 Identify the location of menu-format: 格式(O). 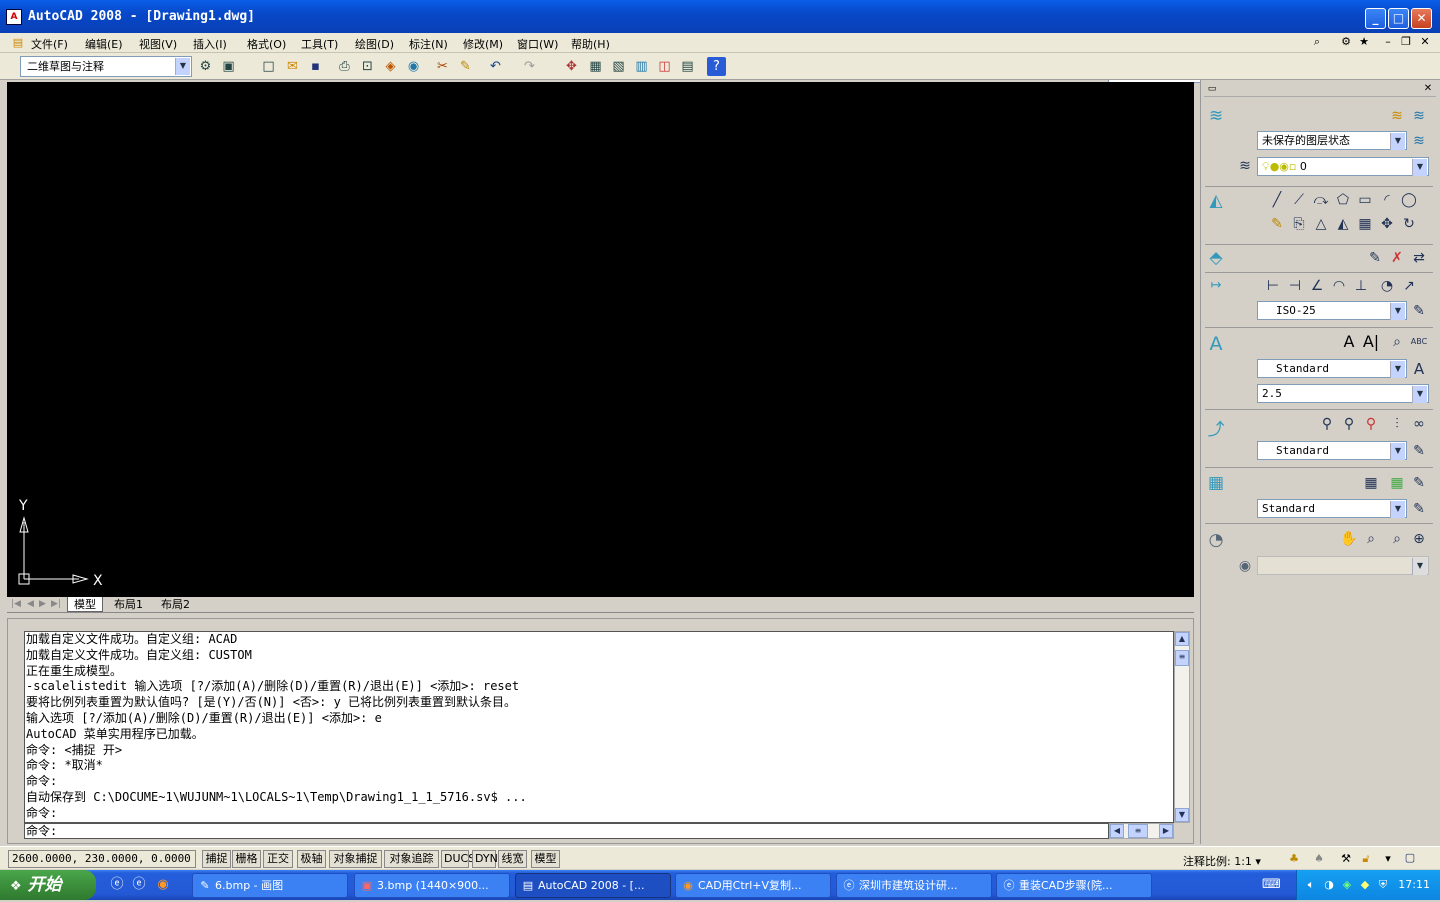
(266, 44).